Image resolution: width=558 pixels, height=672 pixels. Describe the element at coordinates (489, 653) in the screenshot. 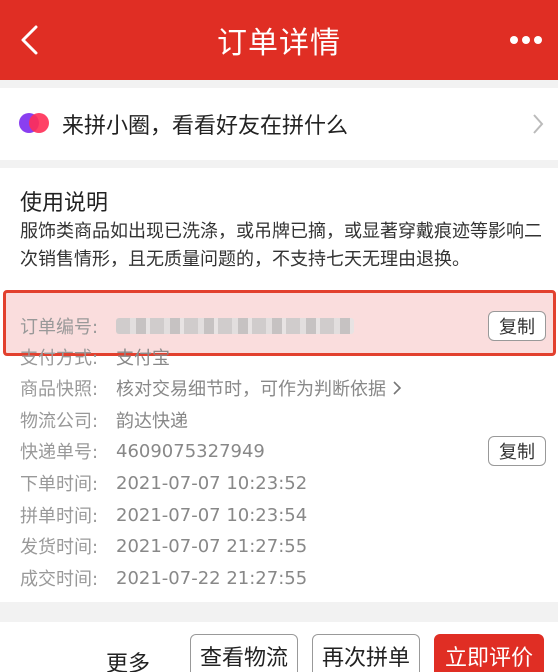

I see `review-button: 立即评价` at that location.